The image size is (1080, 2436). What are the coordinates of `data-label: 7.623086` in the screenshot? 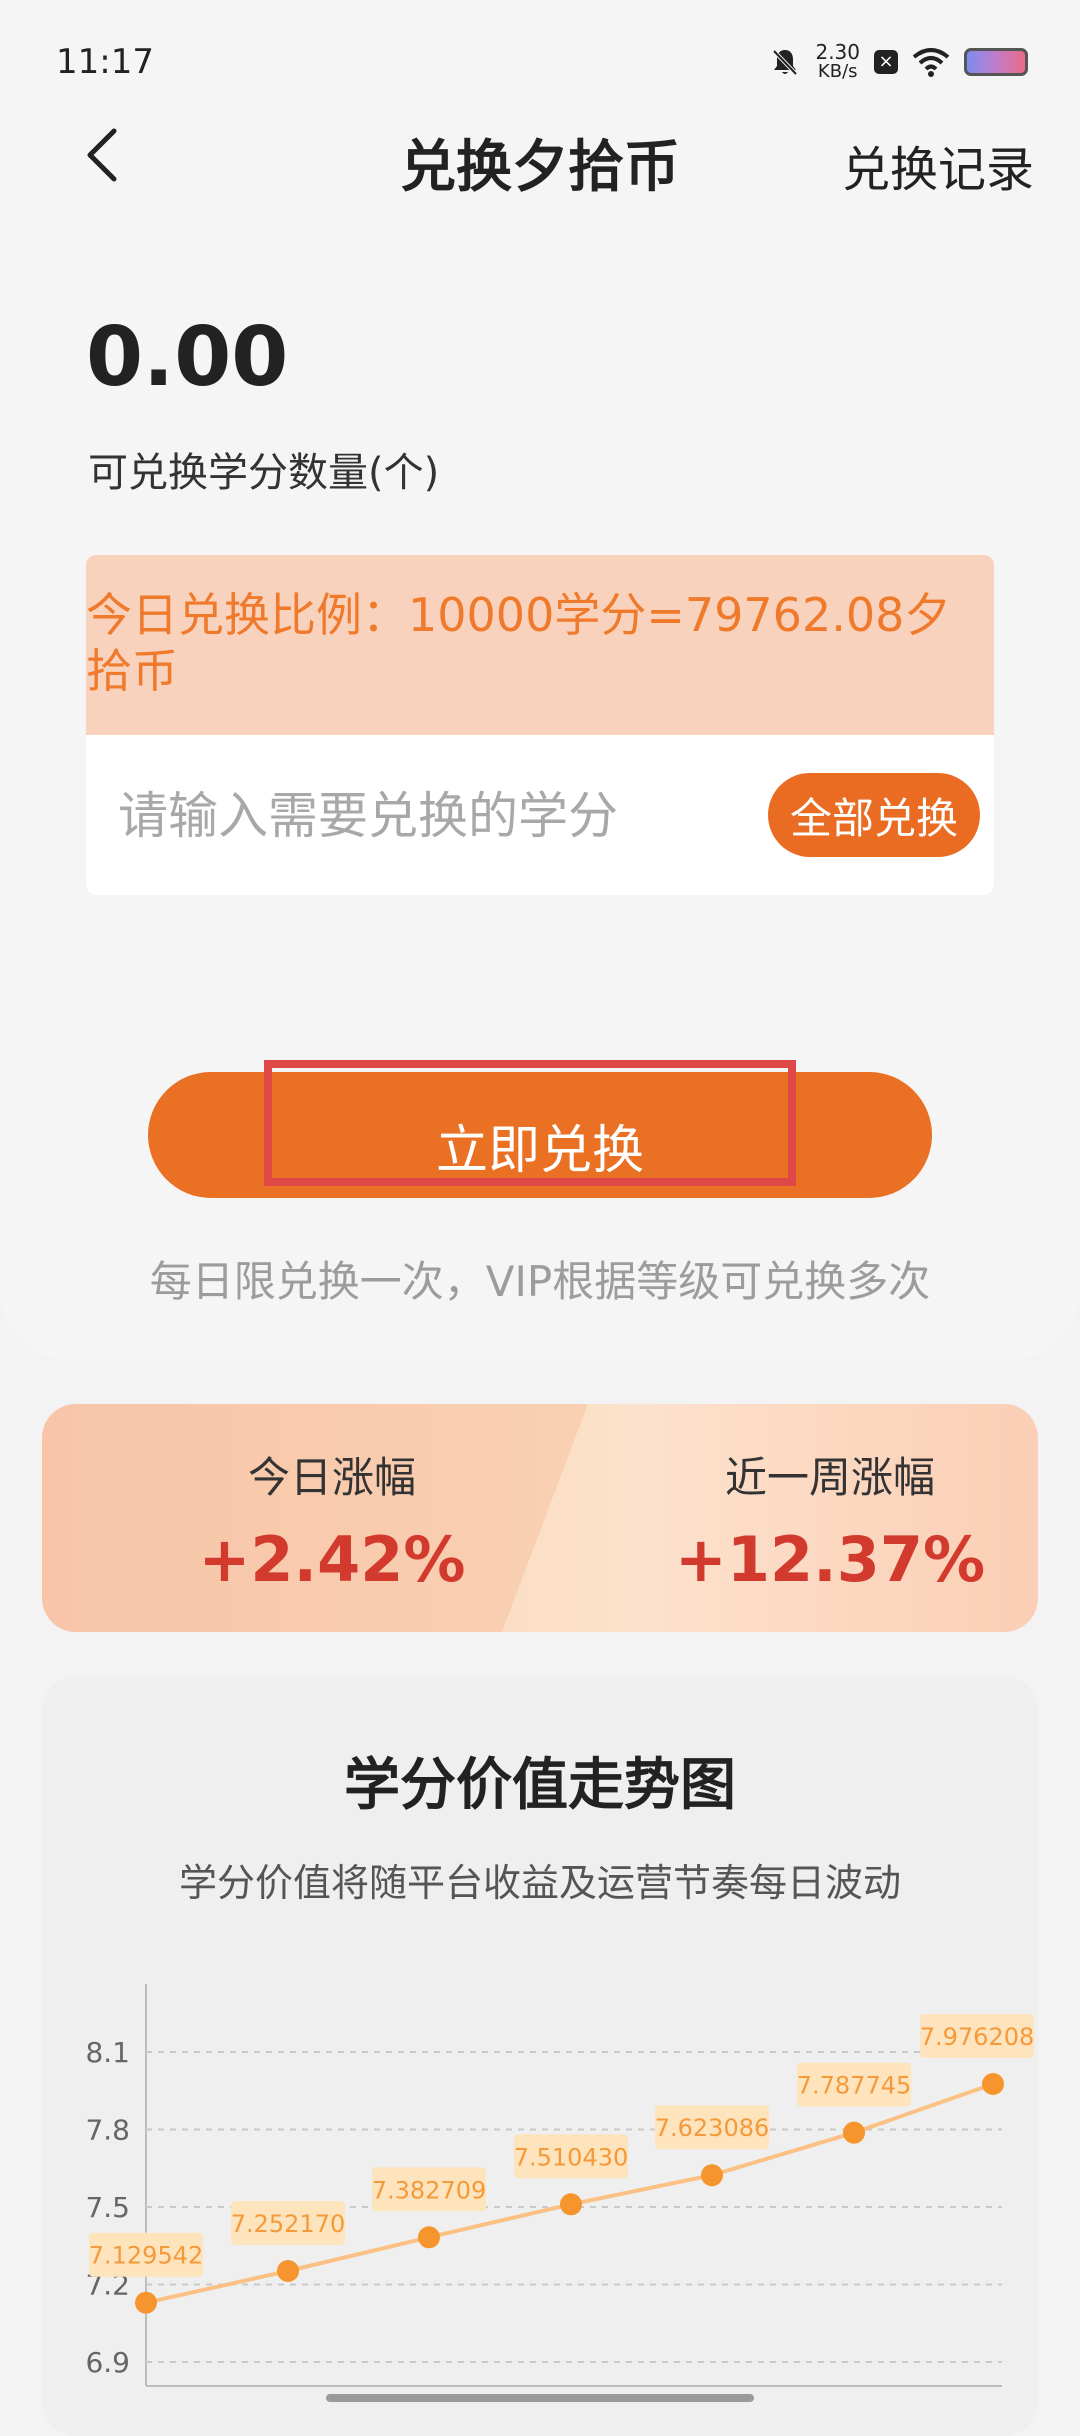 It's located at (712, 2128).